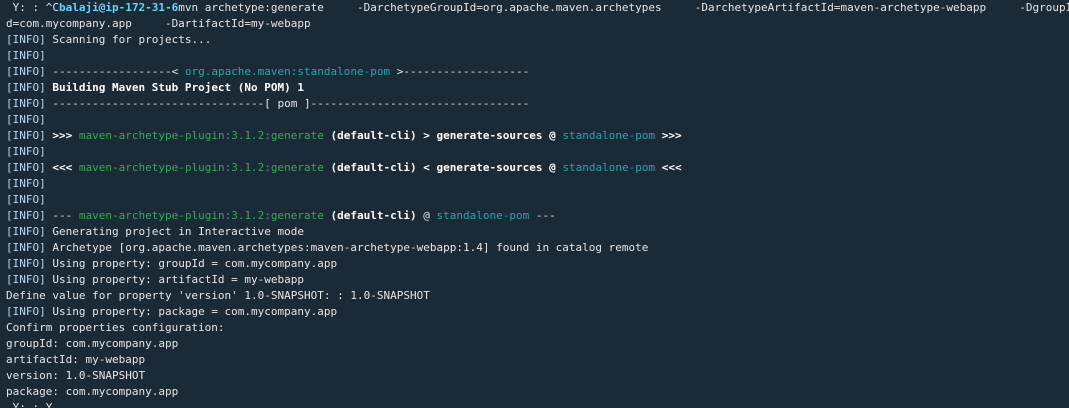 This screenshot has width=1069, height=408. I want to click on terminal-line: Confirm properties configuration:, so click(537, 328).